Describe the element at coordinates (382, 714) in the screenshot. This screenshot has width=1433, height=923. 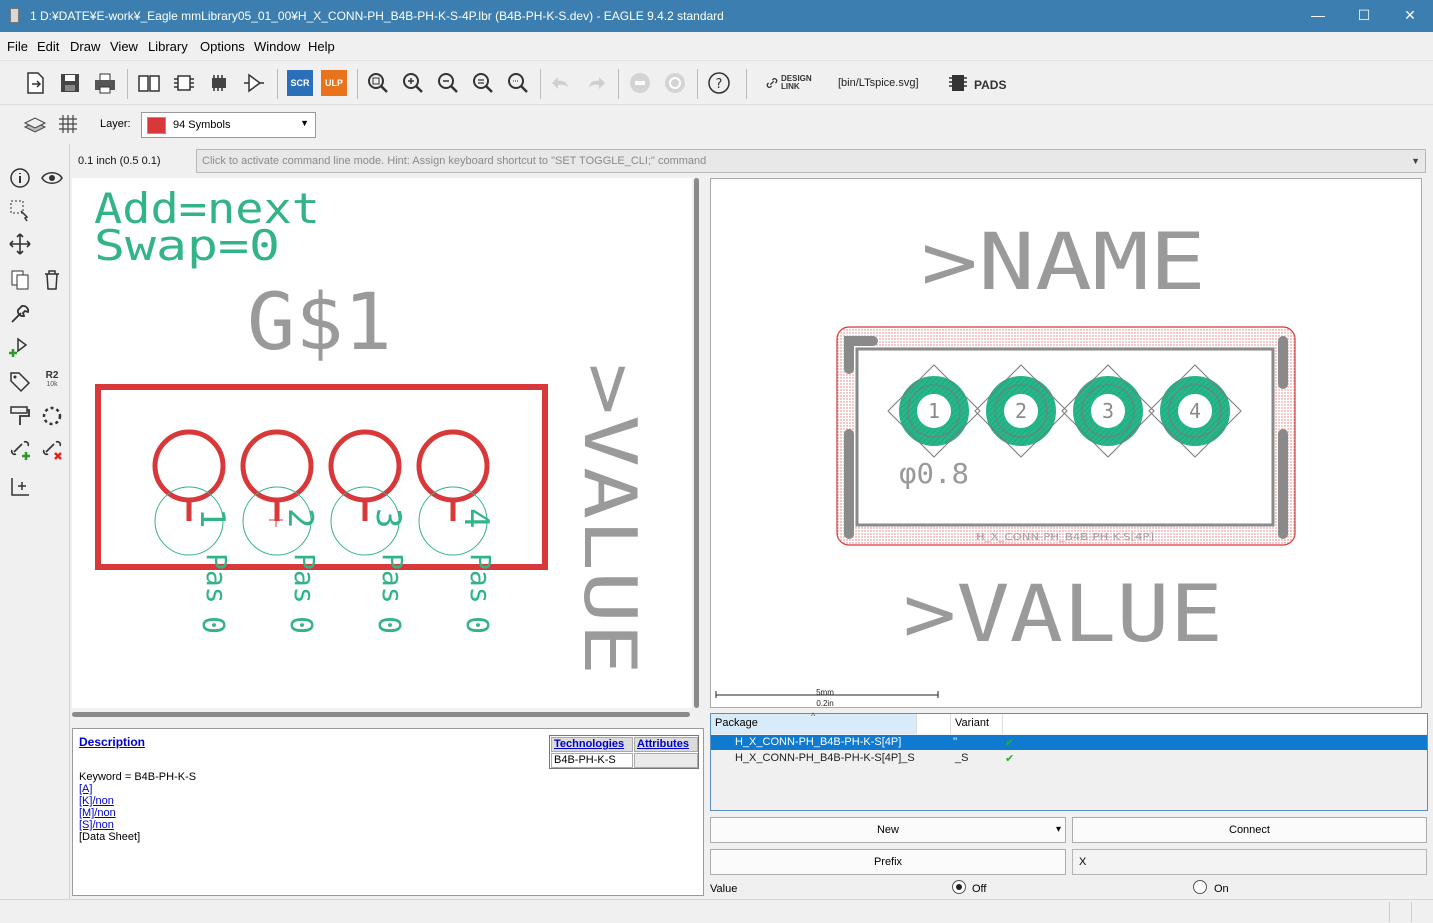
I see `symbol-horizontal-scrollbar` at that location.